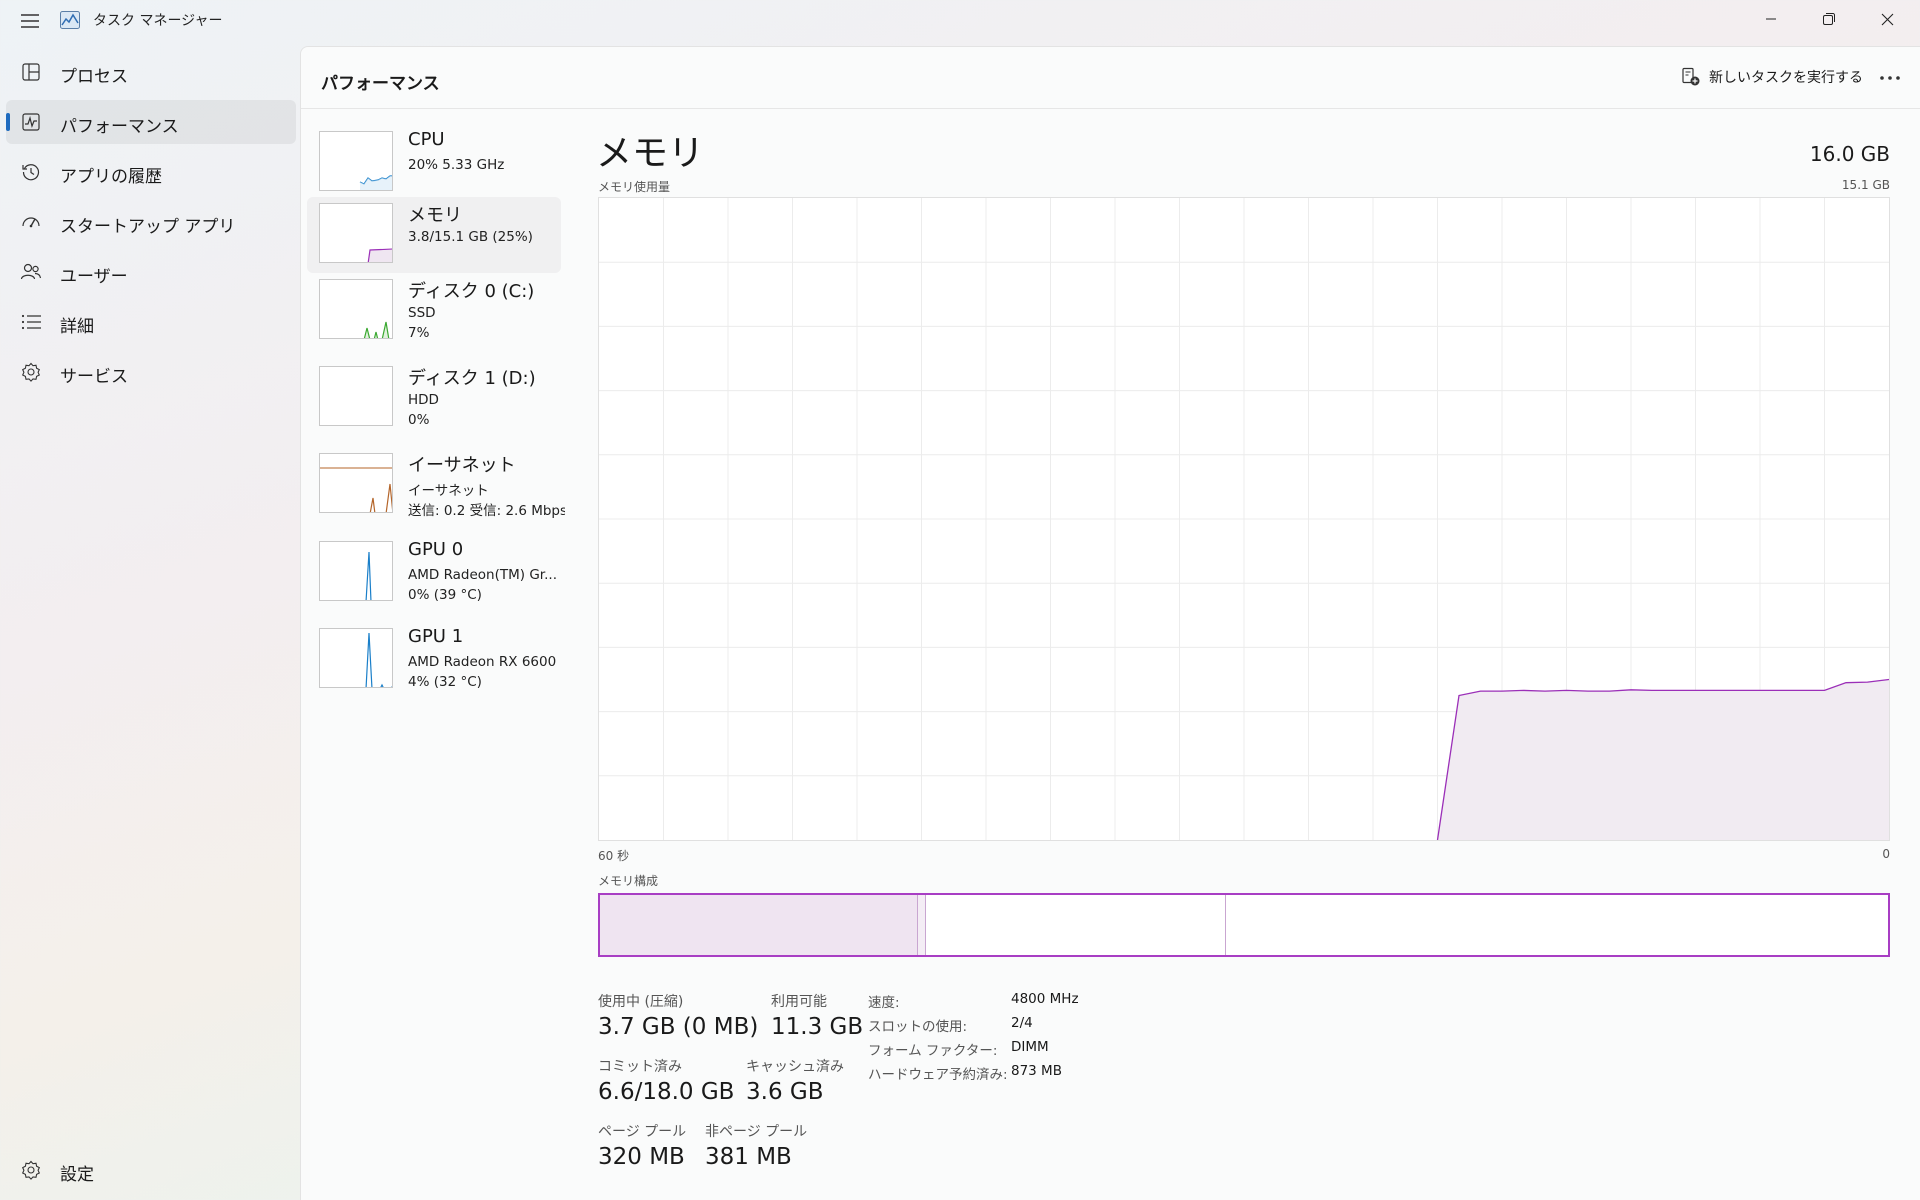 The image size is (1920, 1200). I want to click on nav-label-performance: パフォーマンス, so click(119, 127).